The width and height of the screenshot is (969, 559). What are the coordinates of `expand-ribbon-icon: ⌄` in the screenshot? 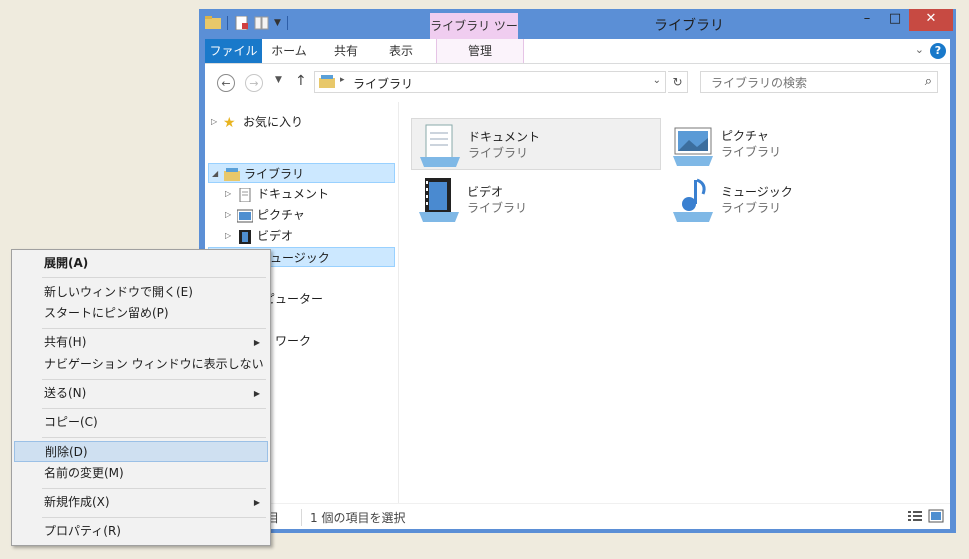 It's located at (919, 49).